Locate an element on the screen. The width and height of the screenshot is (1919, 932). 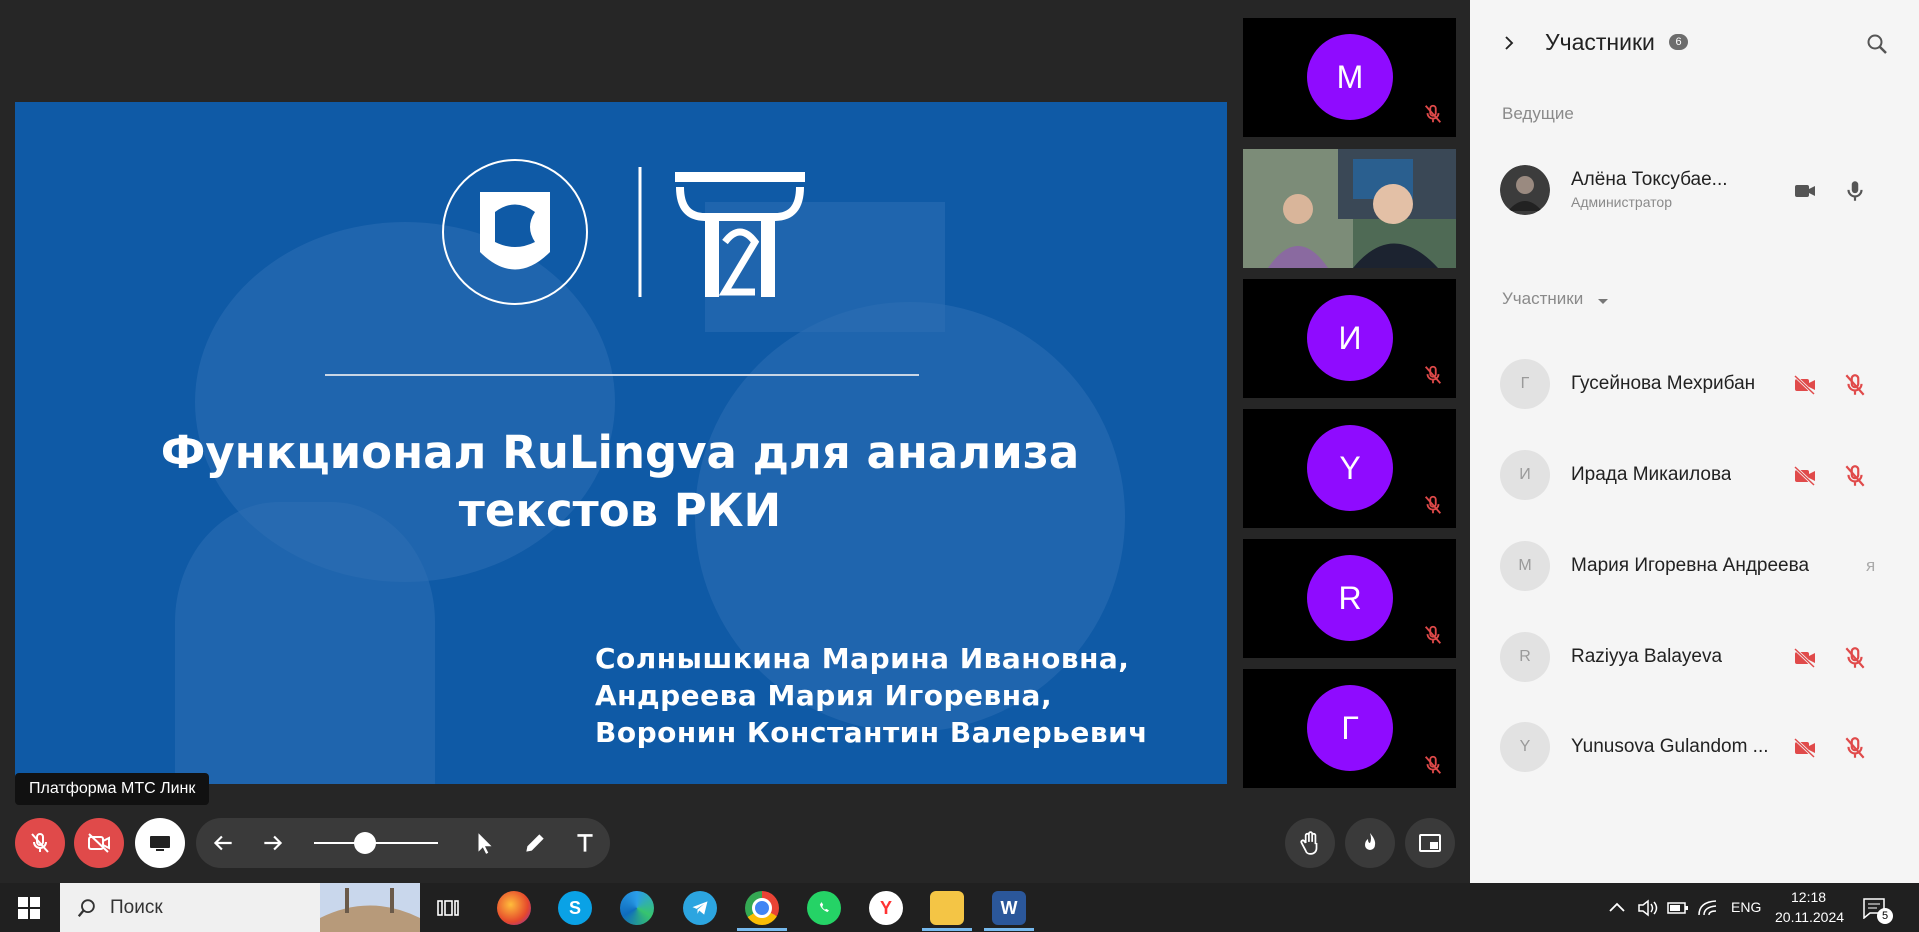
prev-slide-icon is located at coordinates (223, 843).